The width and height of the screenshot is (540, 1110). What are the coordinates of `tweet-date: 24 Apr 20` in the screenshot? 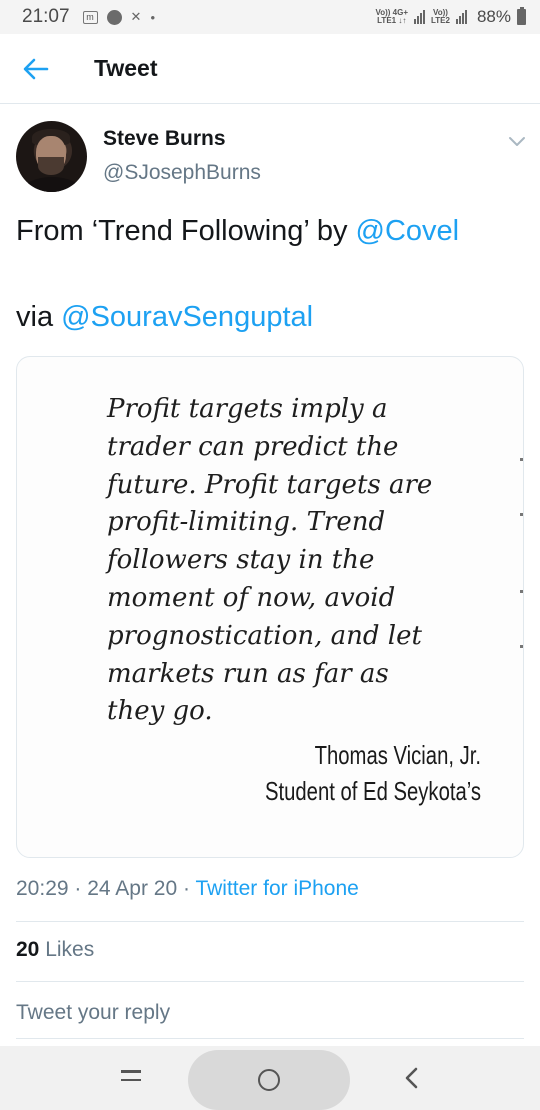 It's located at (132, 888).